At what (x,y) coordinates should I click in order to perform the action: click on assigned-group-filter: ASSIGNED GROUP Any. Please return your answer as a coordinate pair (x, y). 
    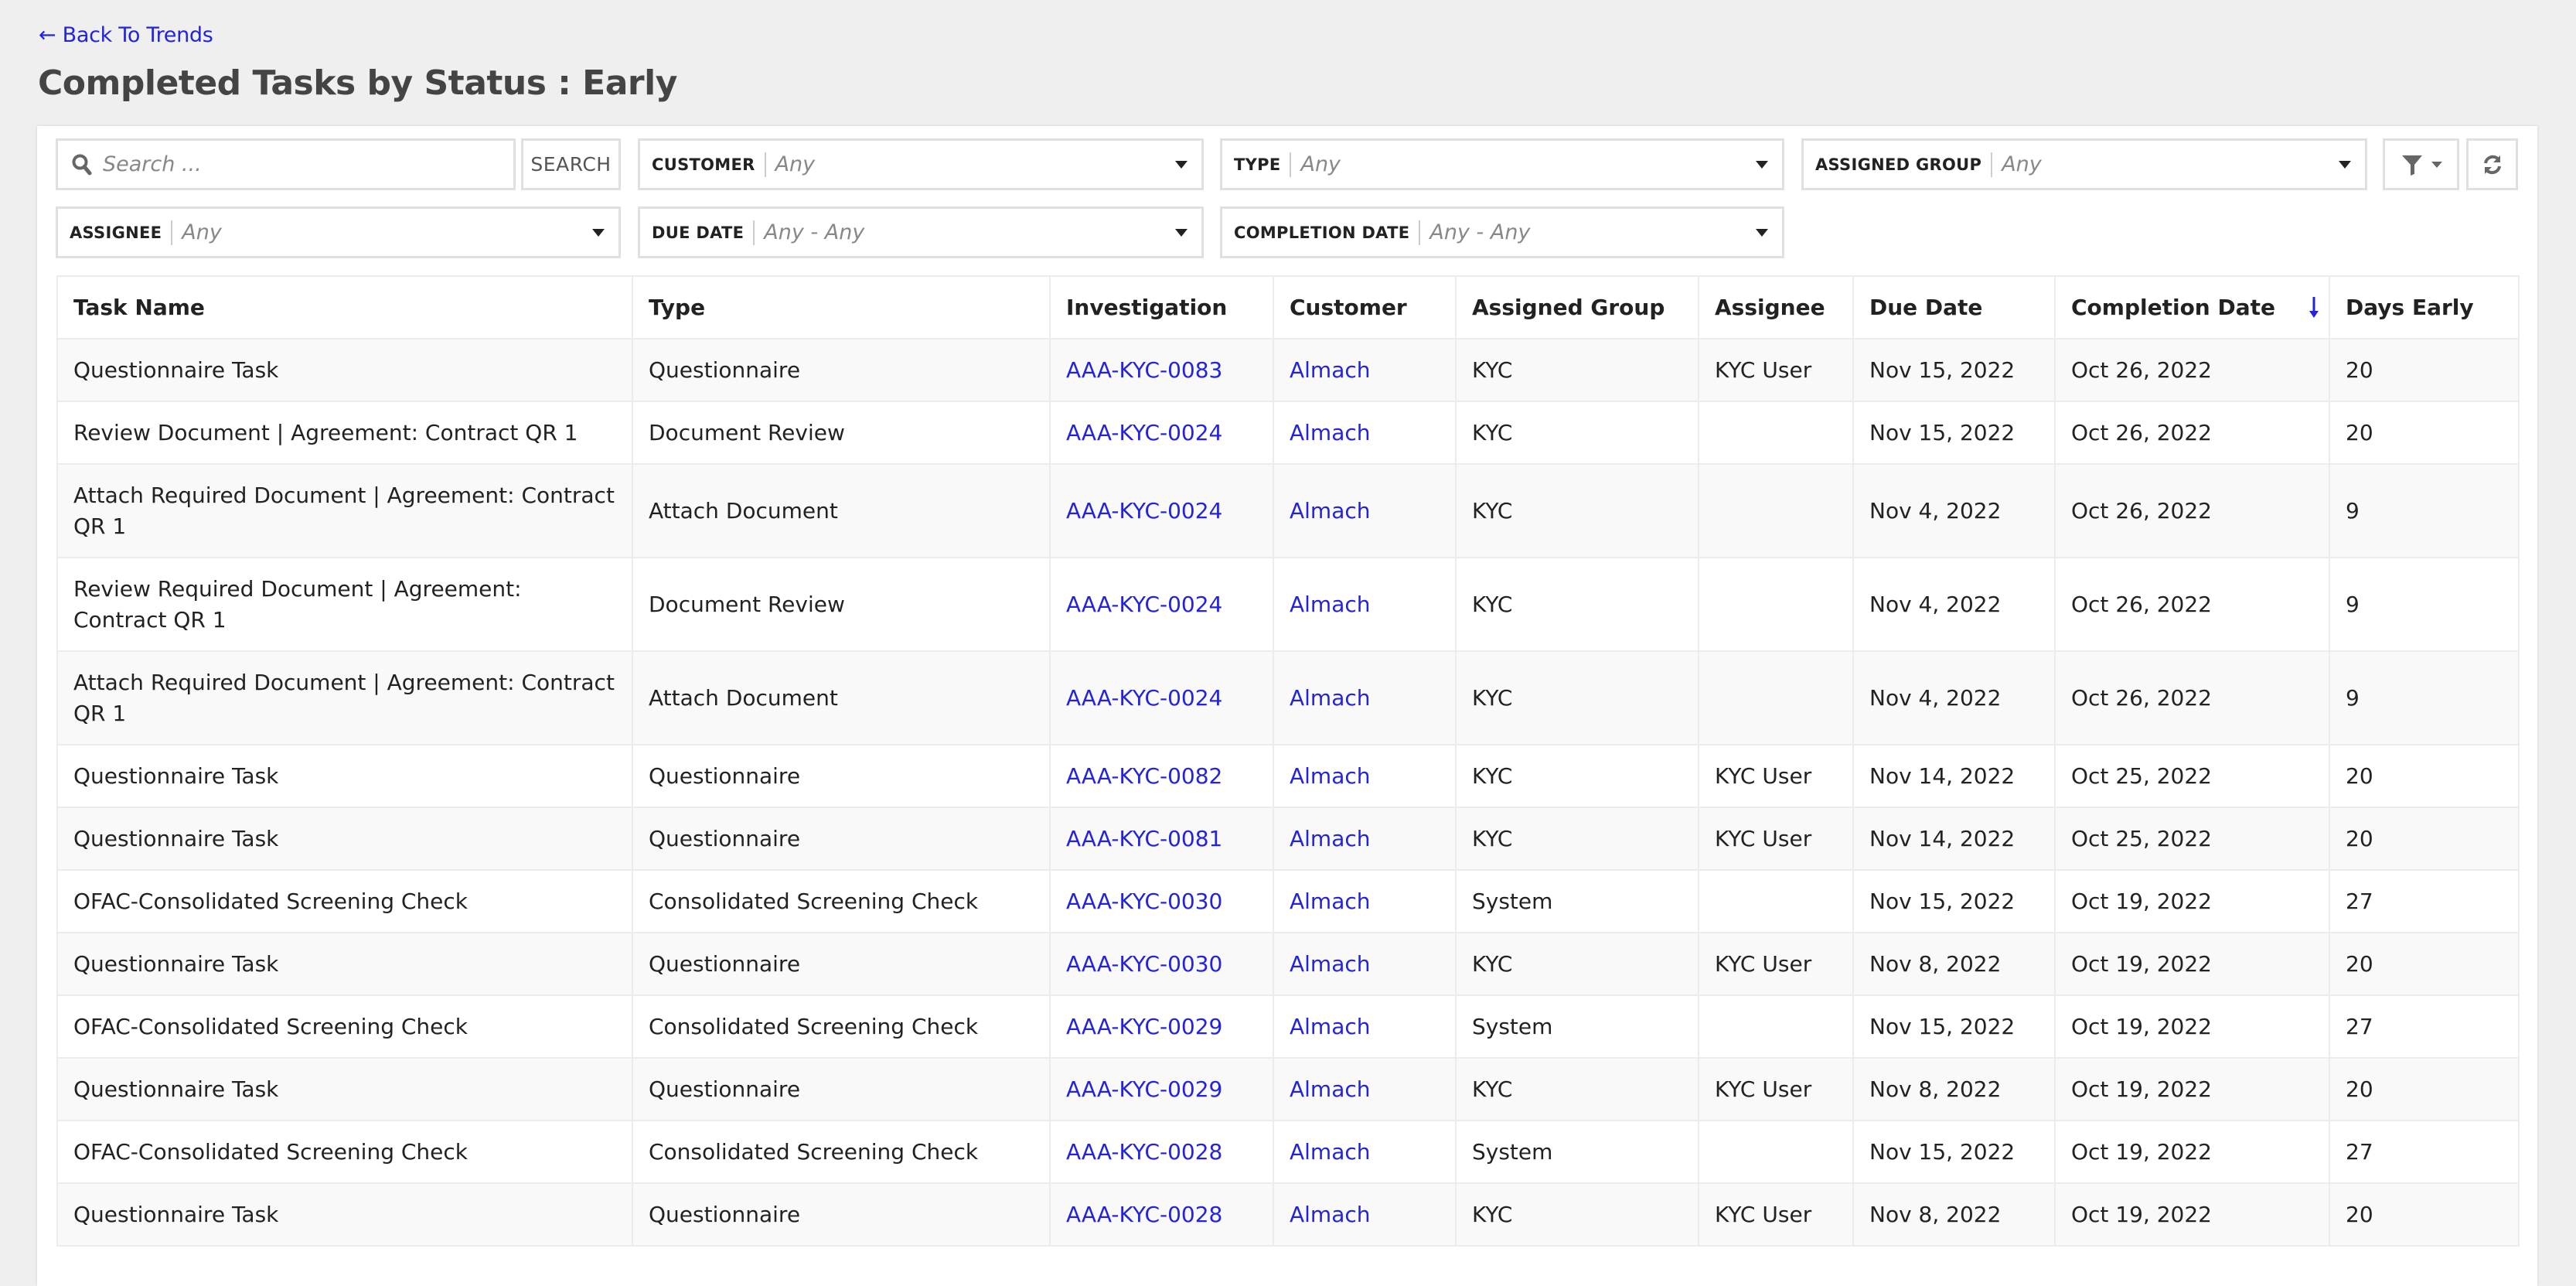
    Looking at the image, I should click on (2084, 164).